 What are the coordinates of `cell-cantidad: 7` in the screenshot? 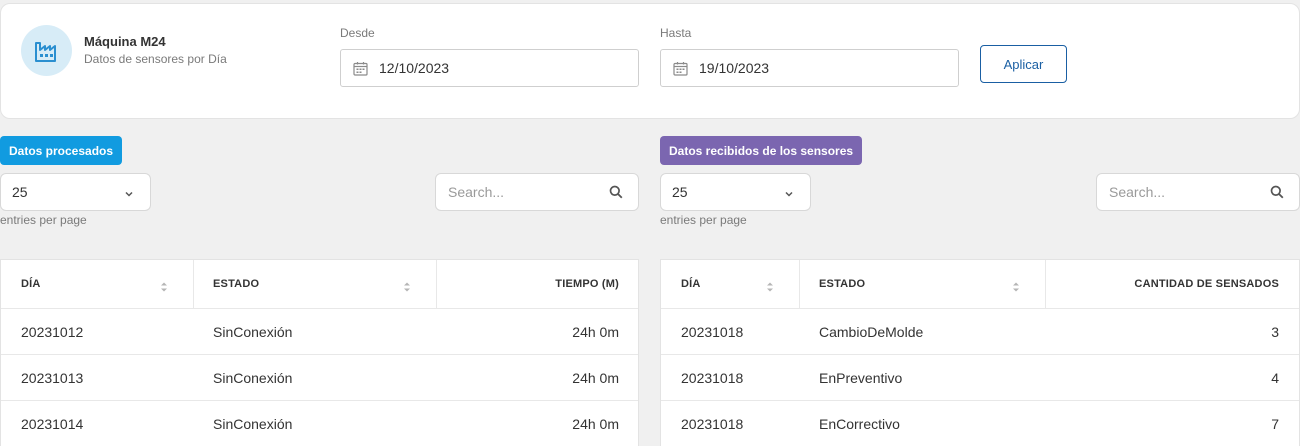 It's located at (1275, 423).